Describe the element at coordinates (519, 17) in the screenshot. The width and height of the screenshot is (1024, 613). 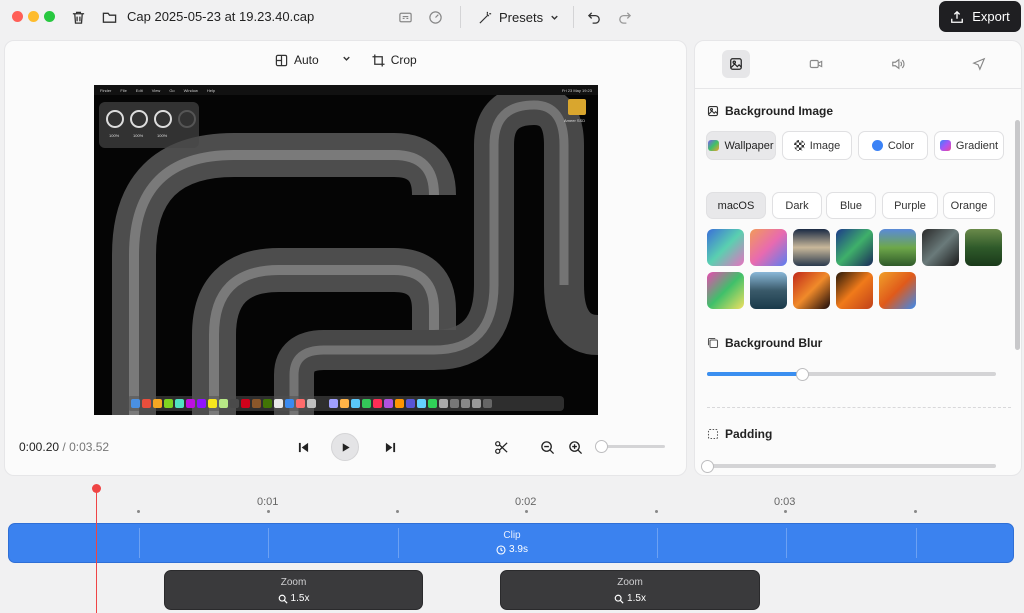
I see `presets-button: Presets` at that location.